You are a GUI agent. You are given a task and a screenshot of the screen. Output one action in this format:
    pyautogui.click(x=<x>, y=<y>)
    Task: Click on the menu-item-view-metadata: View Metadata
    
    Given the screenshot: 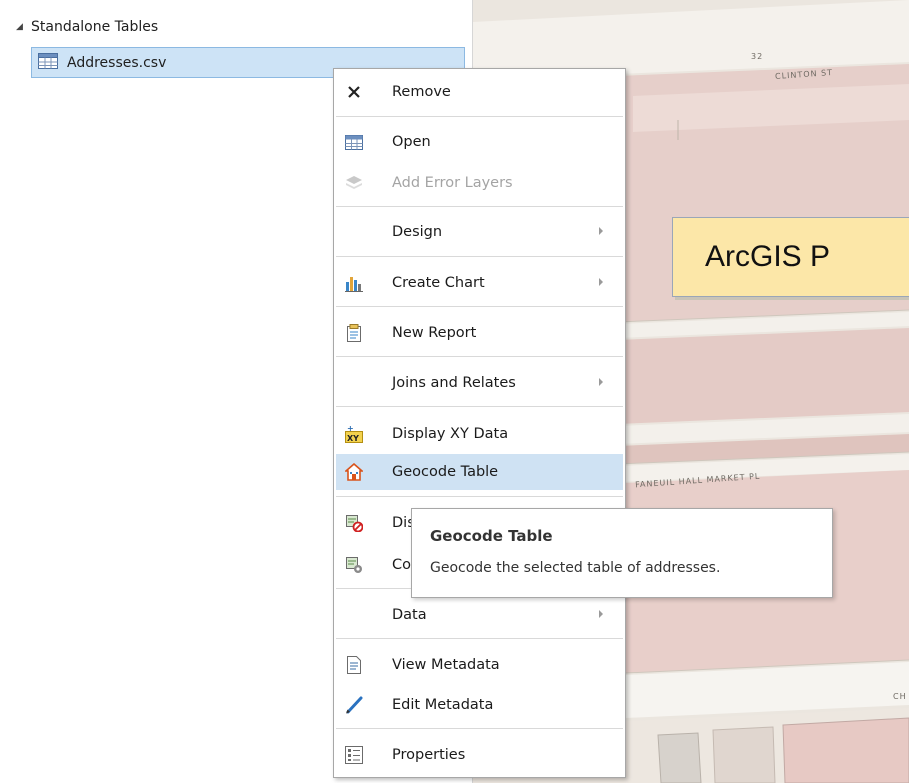 What is the action you would take?
    pyautogui.click(x=479, y=665)
    